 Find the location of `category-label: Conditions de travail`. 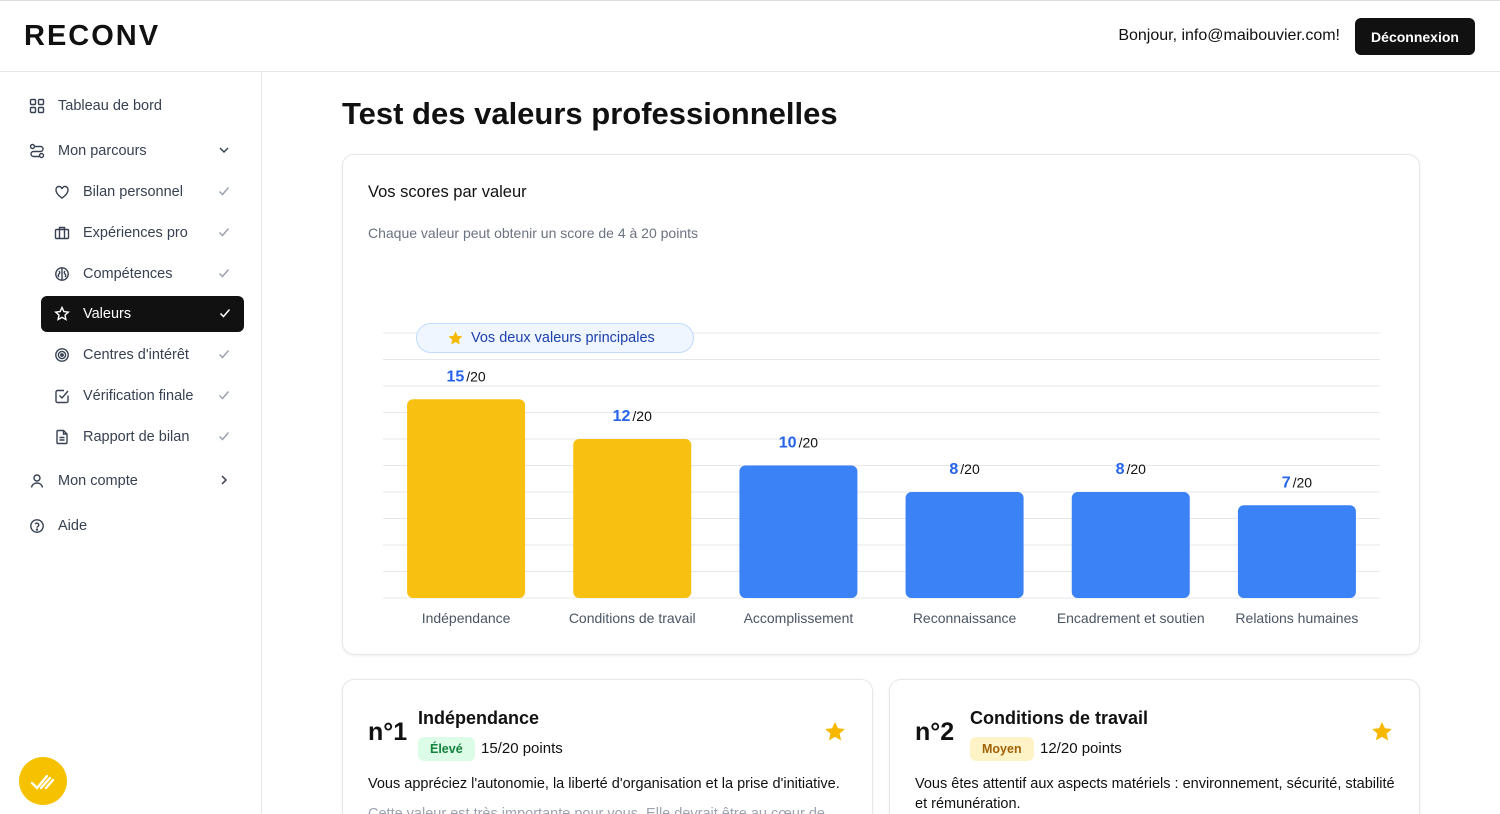

category-label: Conditions de travail is located at coordinates (632, 618).